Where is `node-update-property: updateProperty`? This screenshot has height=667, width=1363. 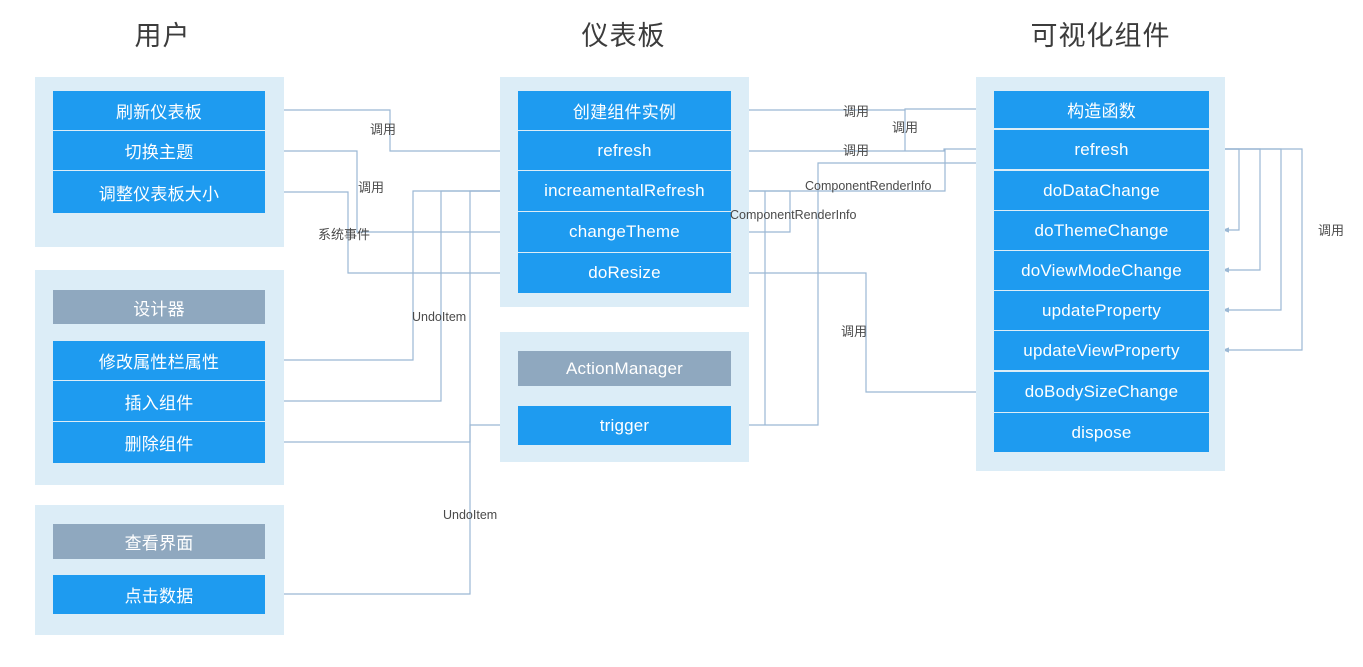
node-update-property: updateProperty is located at coordinates (1101, 310).